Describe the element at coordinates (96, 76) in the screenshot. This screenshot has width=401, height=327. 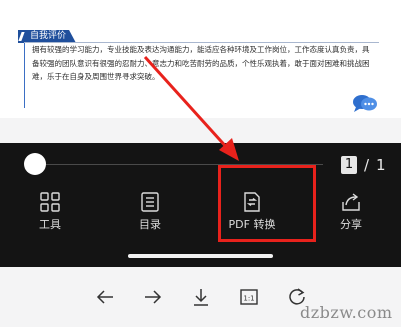
I see `body-line: 难，乐于在自身及周围世界寻求突破。` at that location.